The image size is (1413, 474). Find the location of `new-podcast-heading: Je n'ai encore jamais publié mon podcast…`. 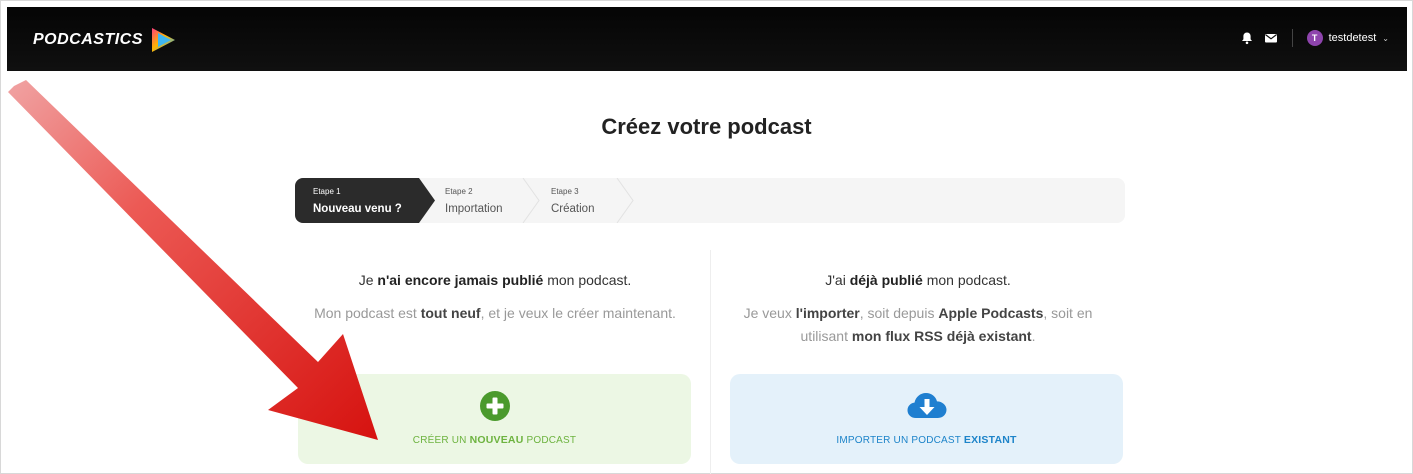

new-podcast-heading: Je n'ai encore jamais publié mon podcast… is located at coordinates (495, 280).